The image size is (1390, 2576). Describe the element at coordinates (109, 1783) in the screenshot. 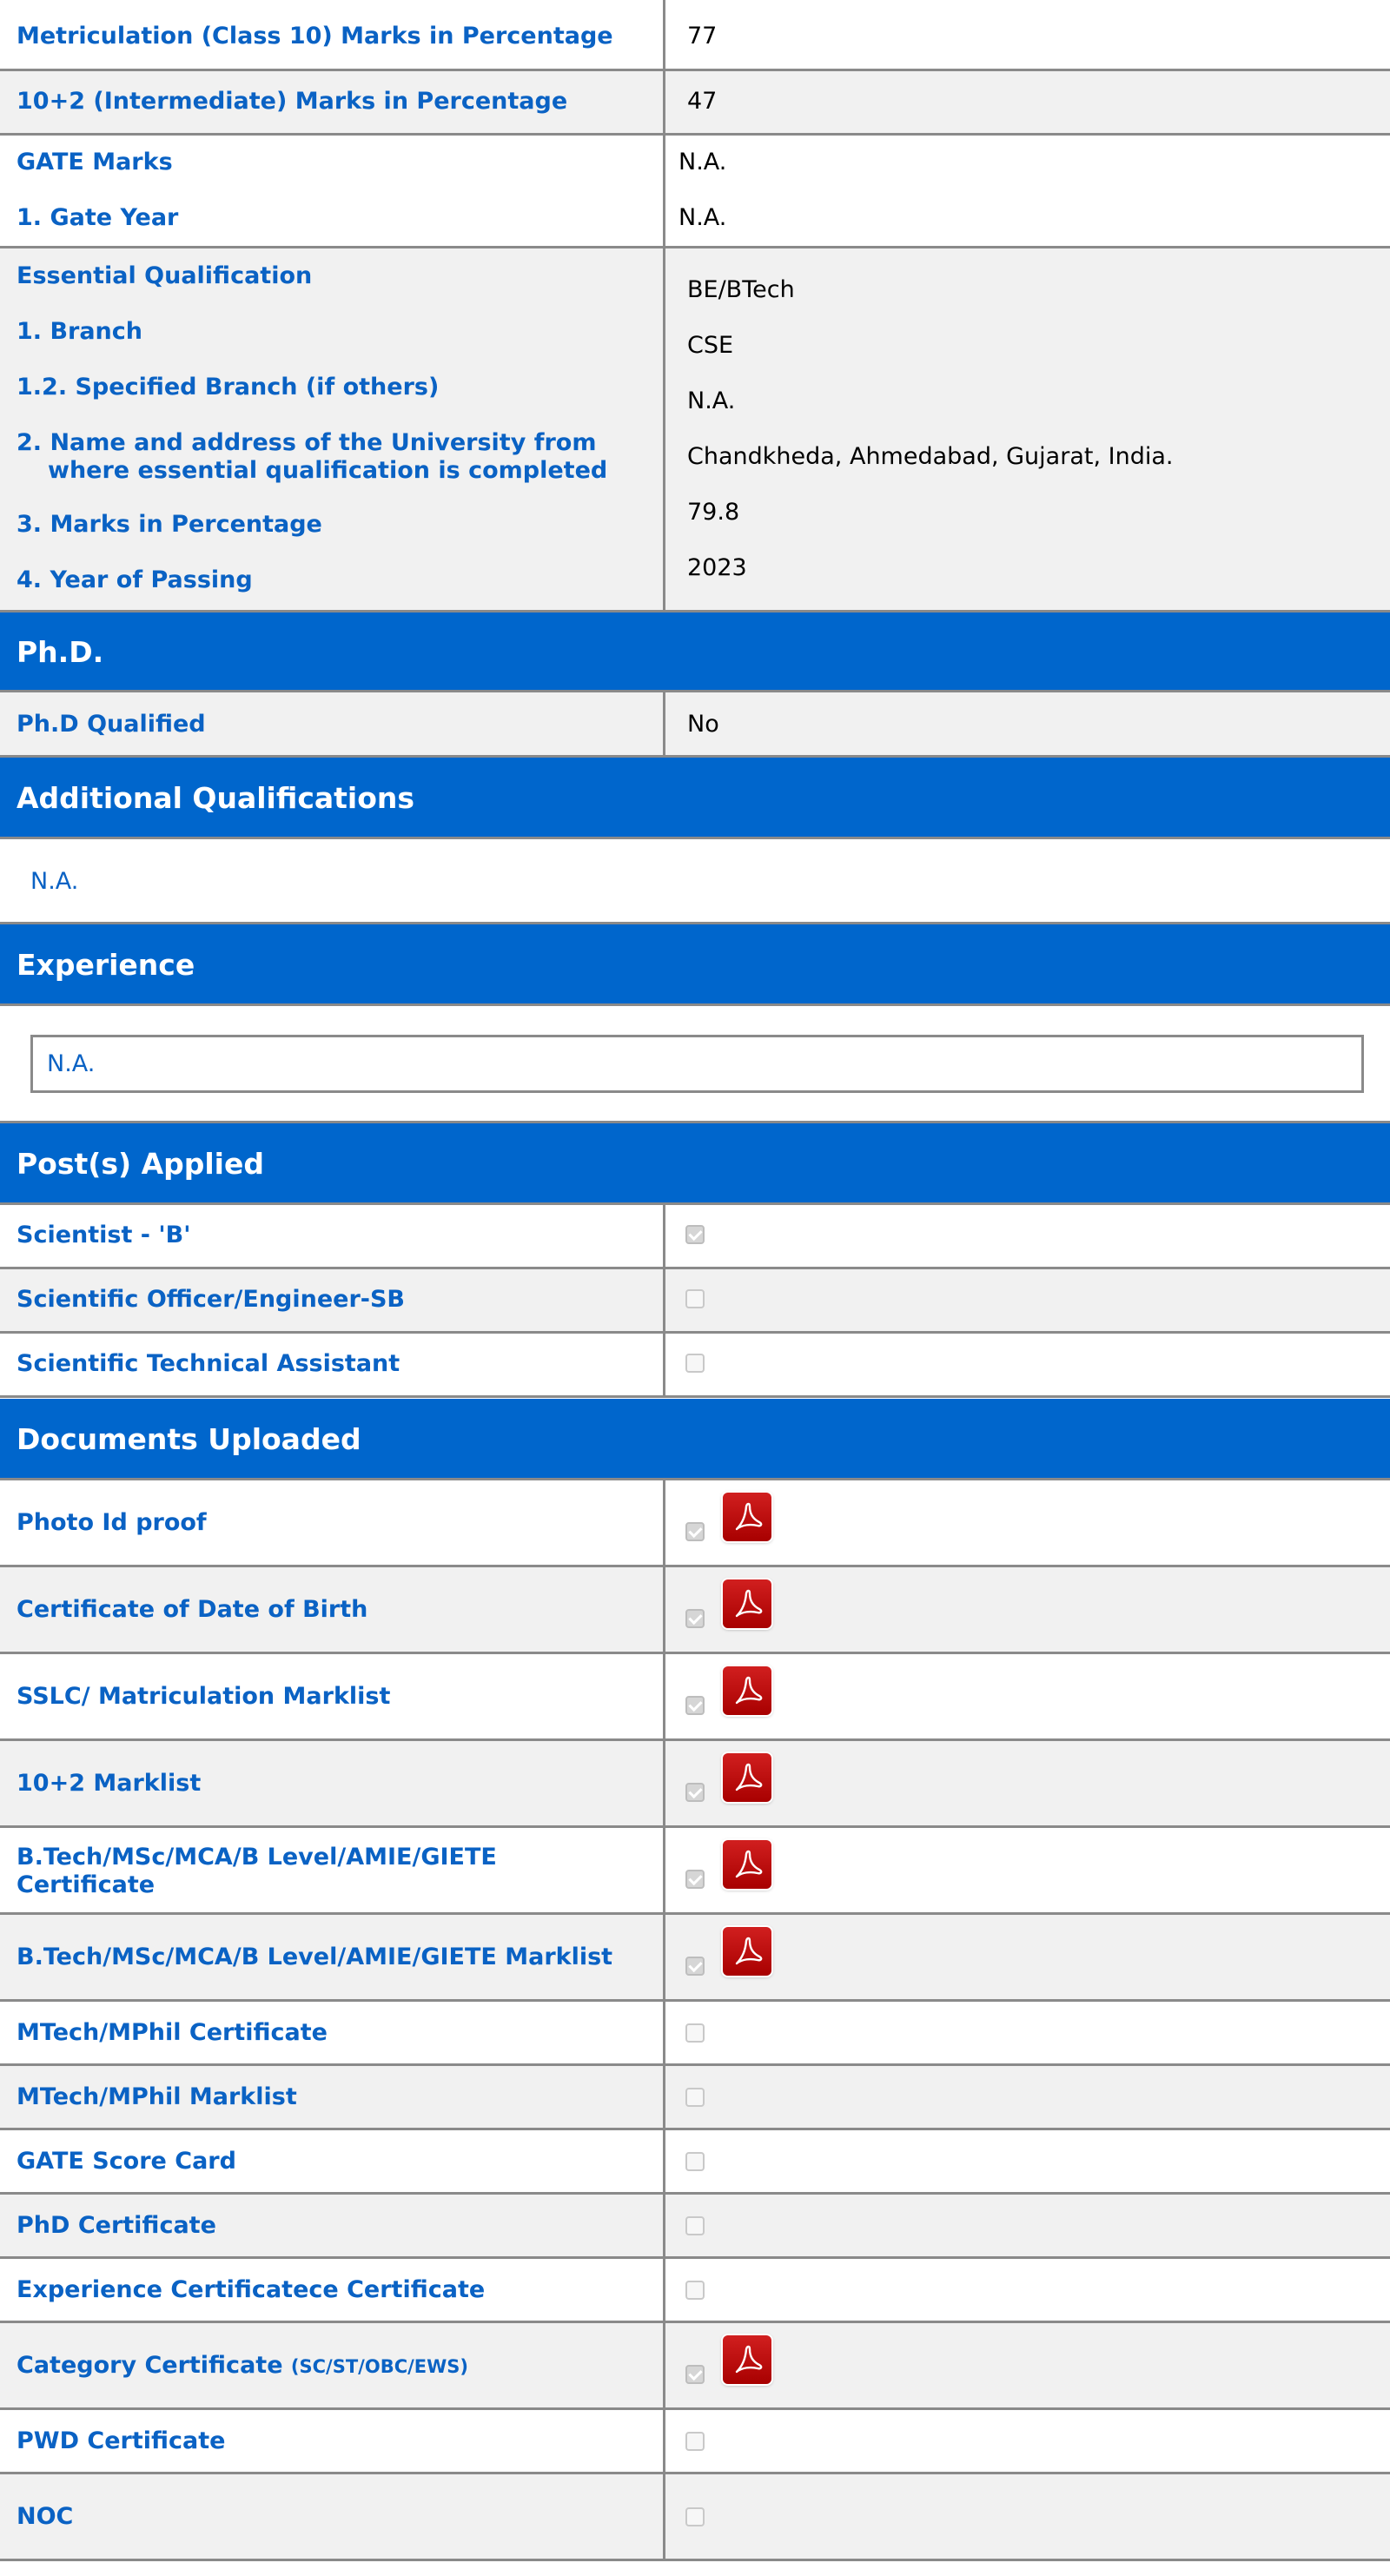

I see `document-row-3-label: 10+2 Marklist` at that location.